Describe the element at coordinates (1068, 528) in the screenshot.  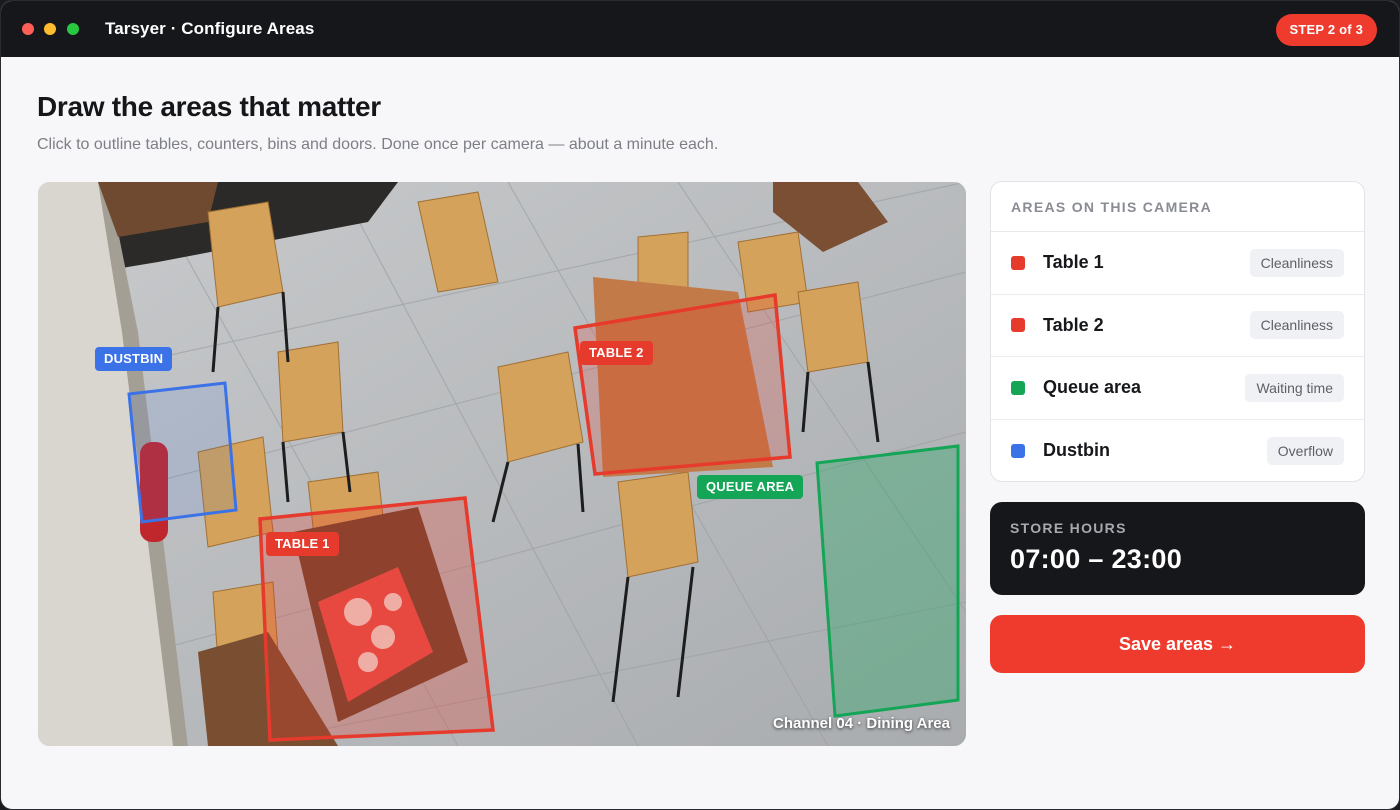
I see `store-hours-label: STORE HOURS` at that location.